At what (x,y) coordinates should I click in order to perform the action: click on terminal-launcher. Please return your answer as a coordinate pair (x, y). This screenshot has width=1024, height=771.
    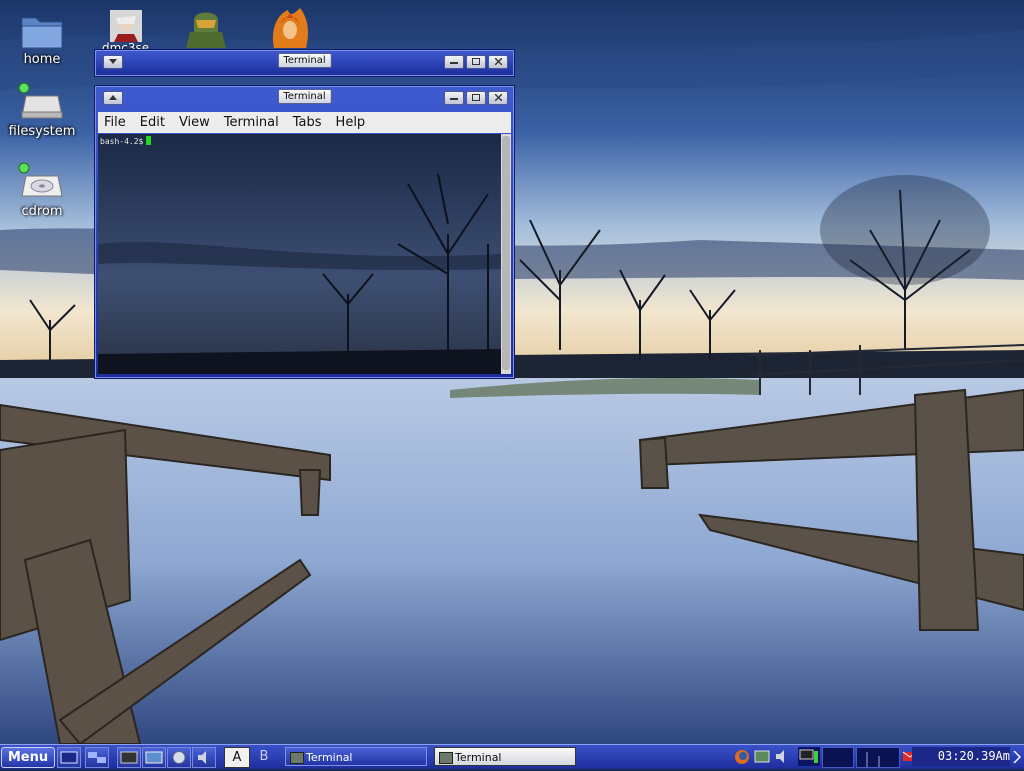
    Looking at the image, I should click on (129, 757).